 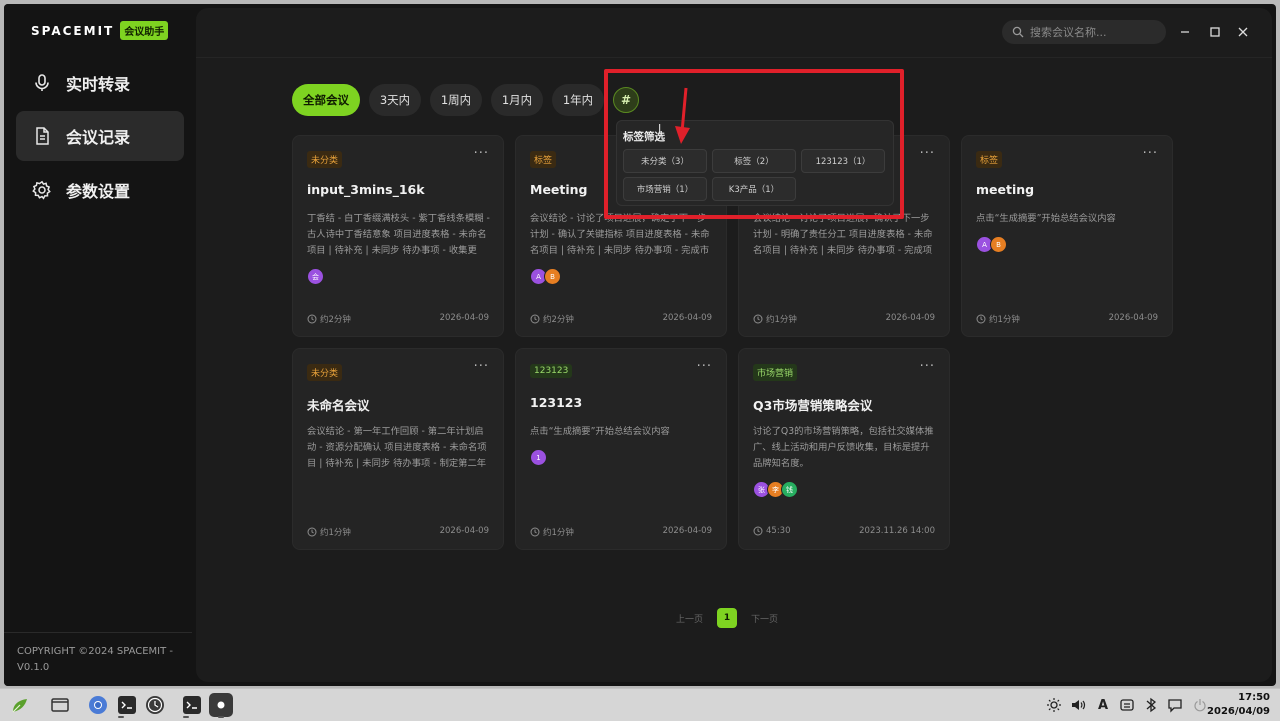 I want to click on avatar: 钱, so click(x=789, y=489).